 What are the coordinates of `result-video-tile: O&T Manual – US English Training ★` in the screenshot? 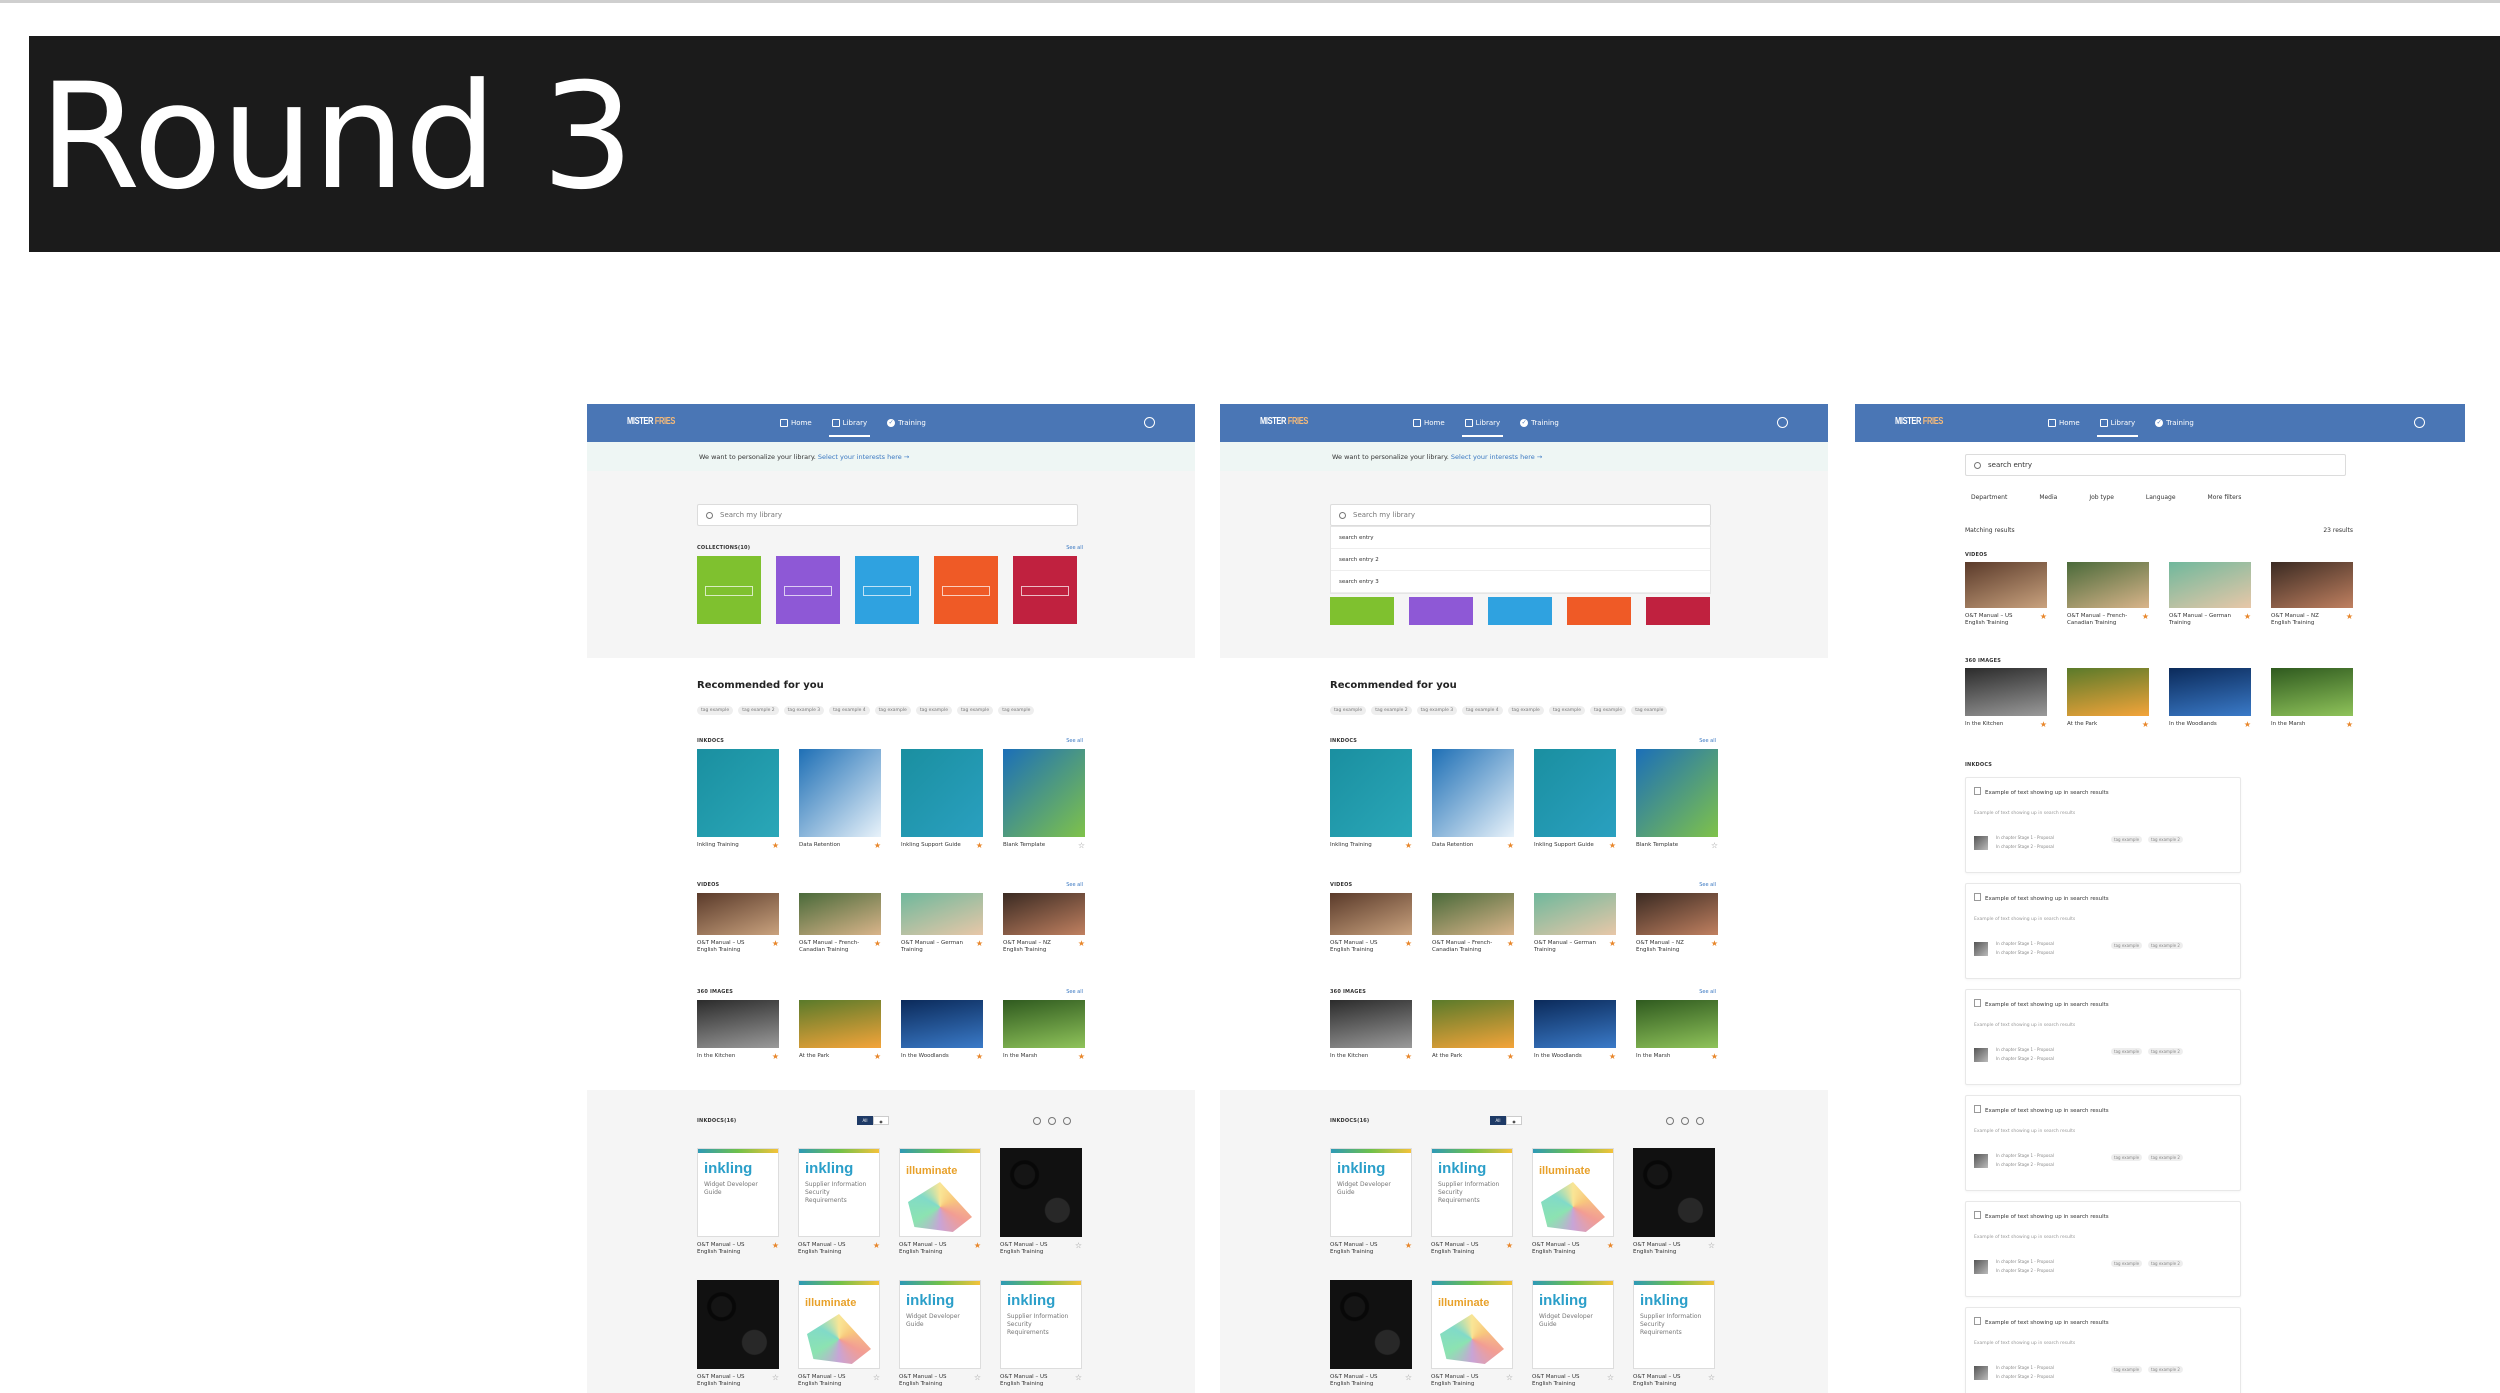 It's located at (2006, 594).